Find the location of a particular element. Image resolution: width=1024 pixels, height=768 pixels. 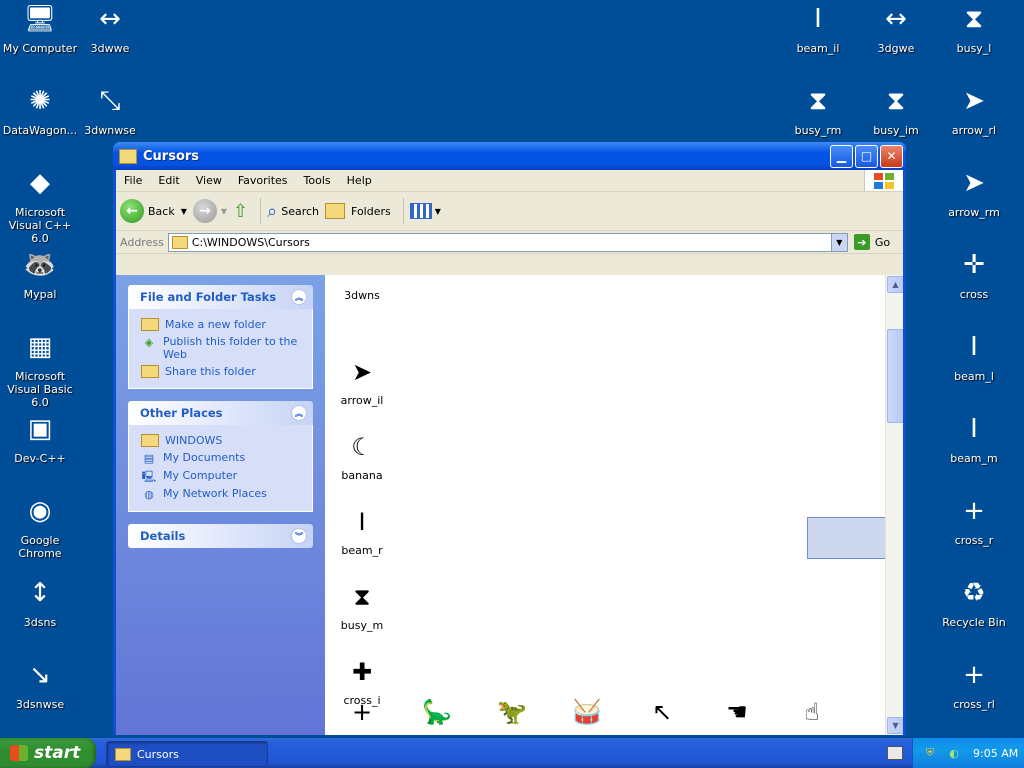

file-item: ☾ banana is located at coordinates (362, 455).